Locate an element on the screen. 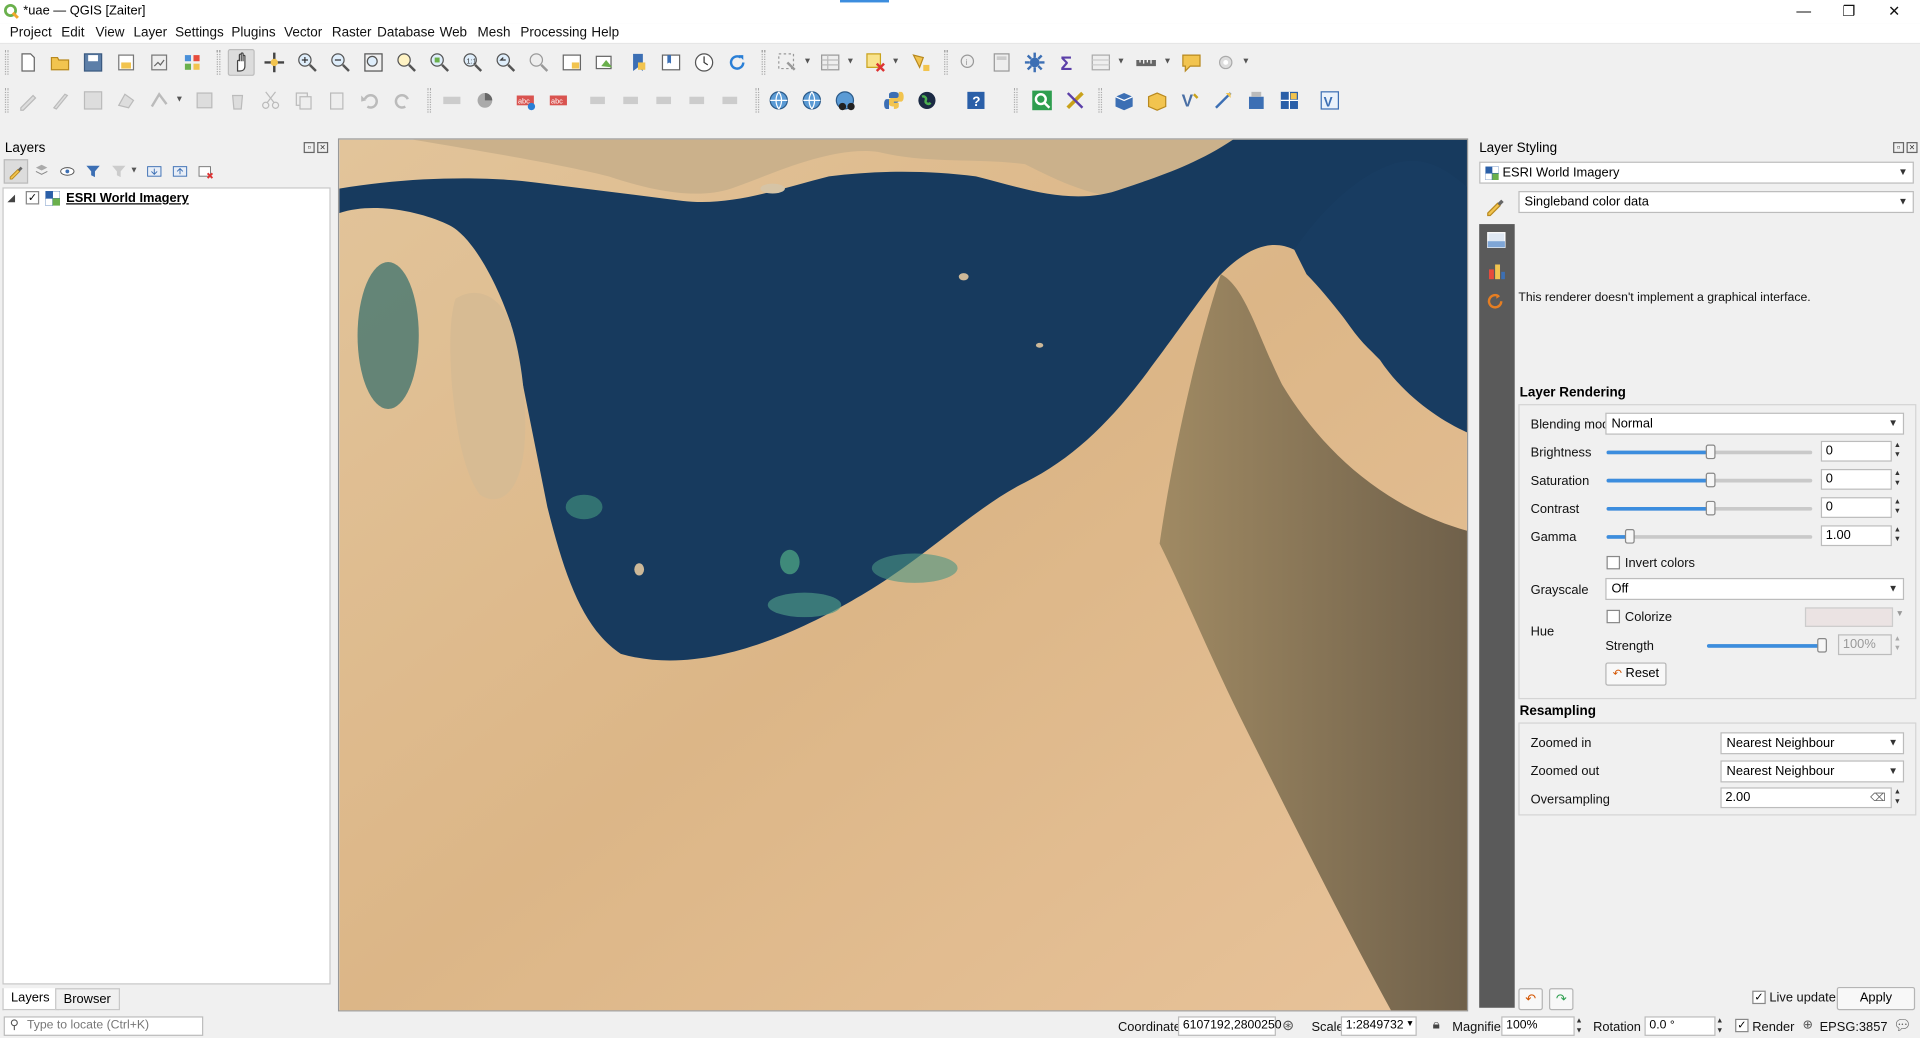 The image size is (1920, 1038). restore-button: ❐ is located at coordinates (1849, 11).